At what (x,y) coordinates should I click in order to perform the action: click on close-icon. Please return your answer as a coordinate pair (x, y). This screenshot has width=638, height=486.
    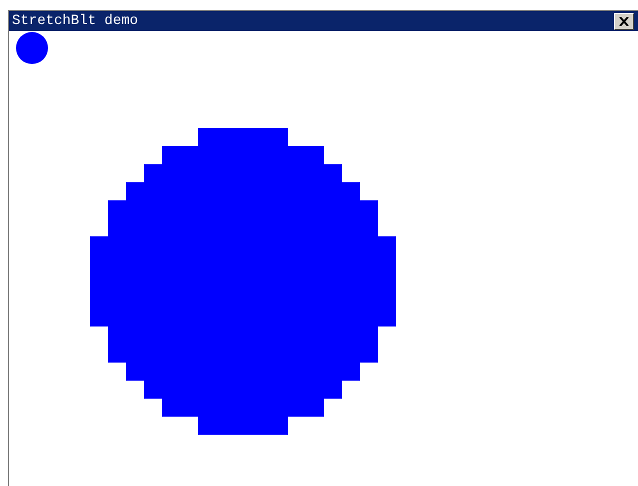
    Looking at the image, I should click on (624, 21).